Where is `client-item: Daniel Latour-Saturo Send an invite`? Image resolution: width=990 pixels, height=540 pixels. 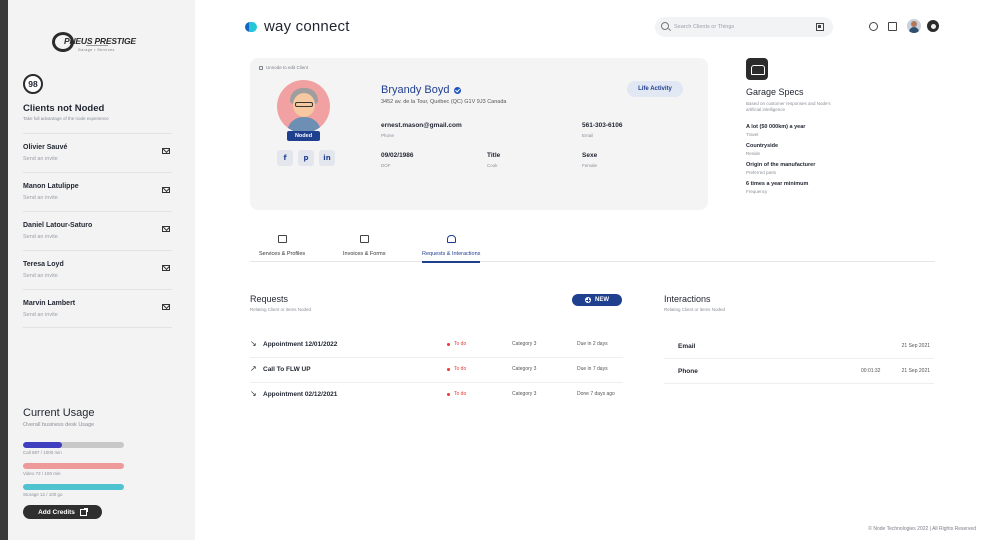
client-item: Daniel Latour-Saturo Send an invite is located at coordinates (97, 230).